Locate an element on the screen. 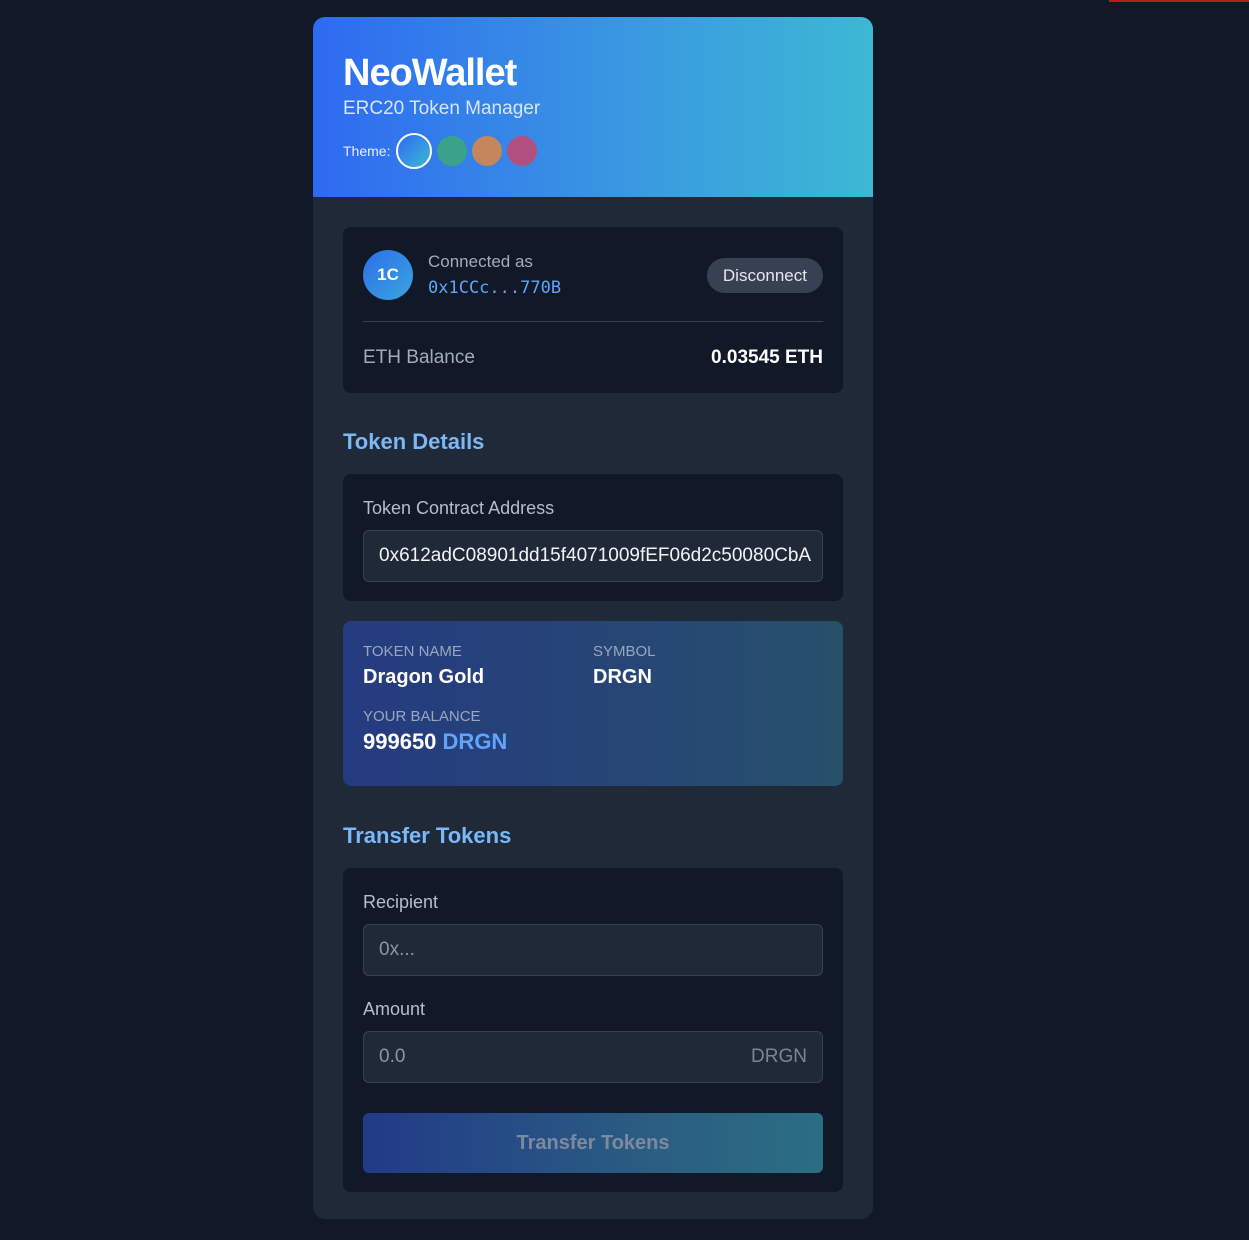 Image resolution: width=1249 pixels, height=1240 pixels. contract-address-label: Token Contract Address is located at coordinates (459, 508).